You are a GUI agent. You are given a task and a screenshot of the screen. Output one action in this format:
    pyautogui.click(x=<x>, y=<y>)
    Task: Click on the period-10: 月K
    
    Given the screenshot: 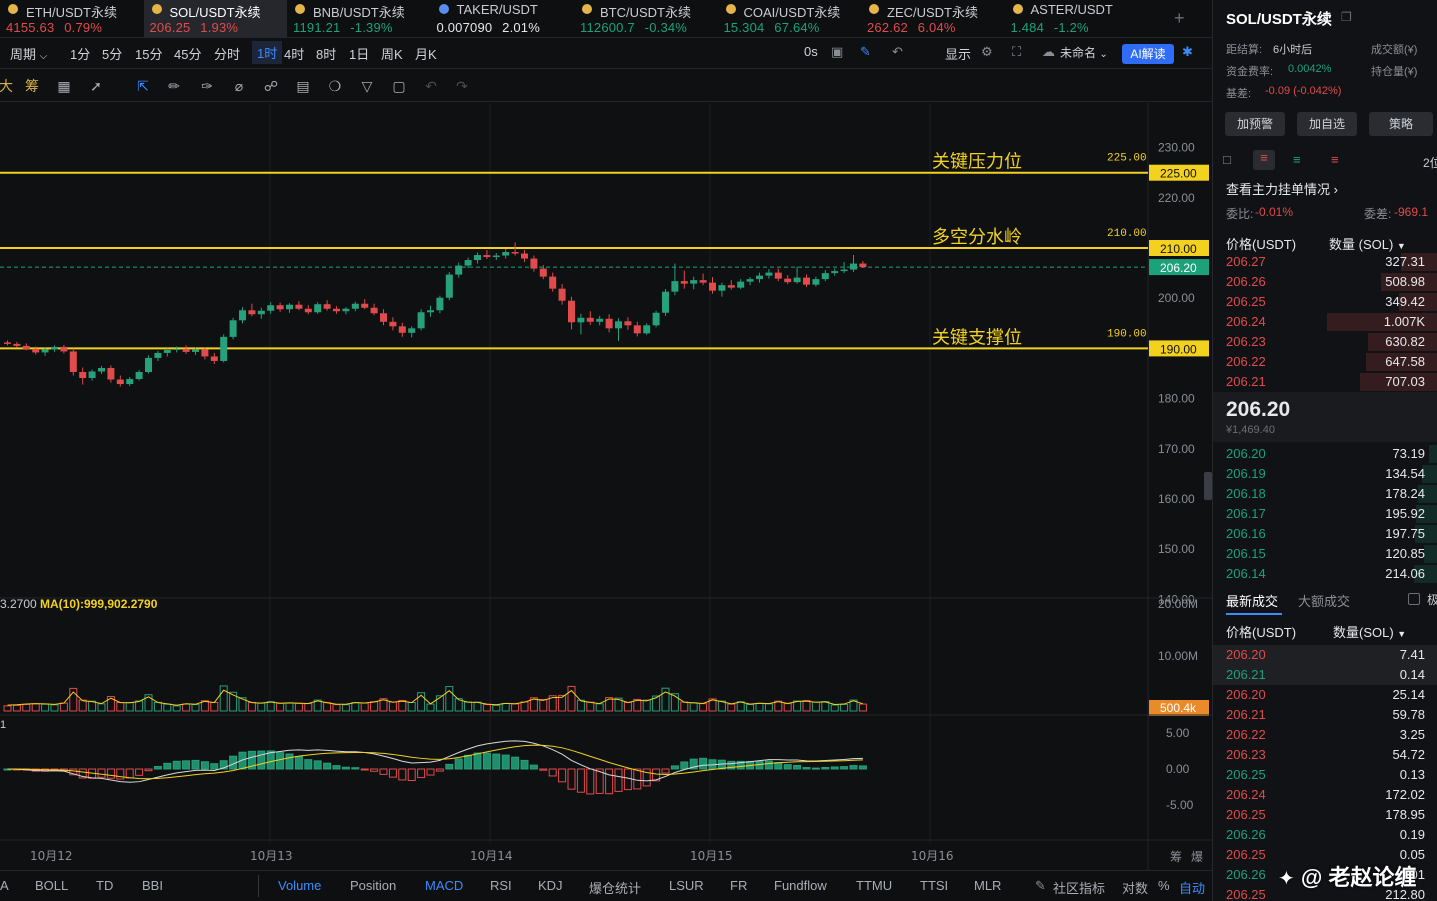 What is the action you would take?
    pyautogui.click(x=426, y=53)
    